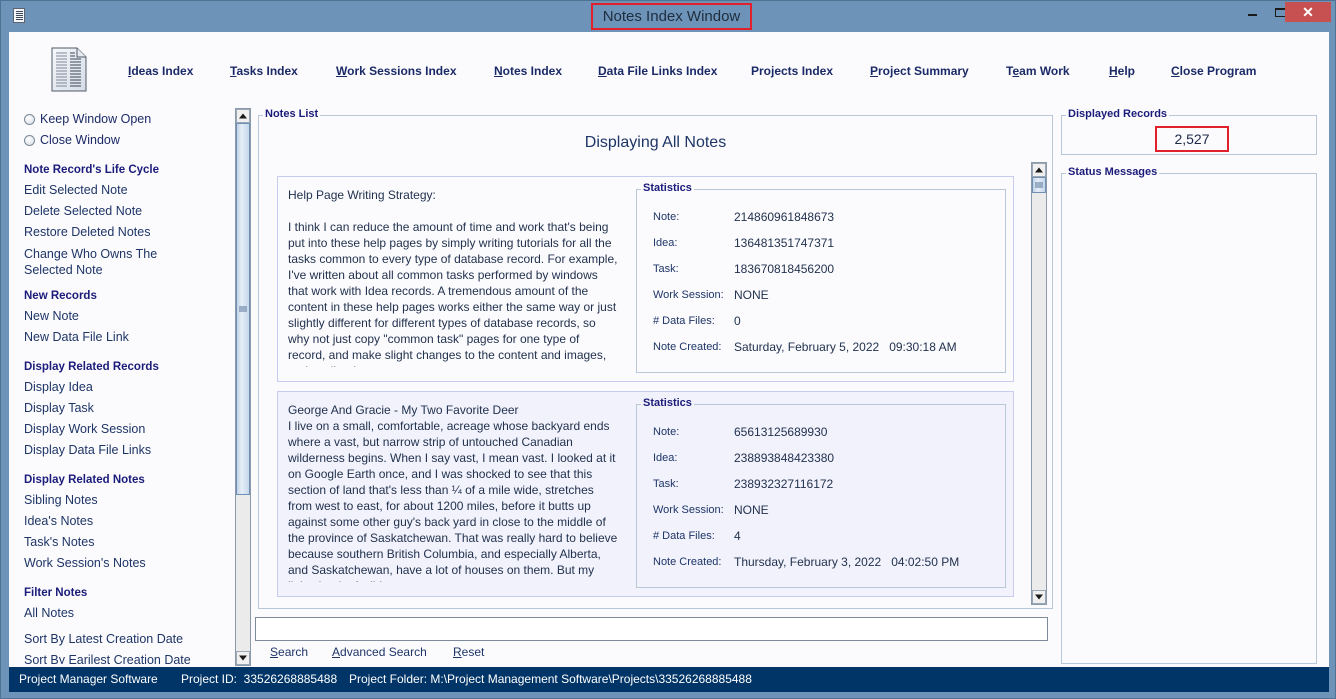 This screenshot has height=699, width=1336. Describe the element at coordinates (1252, 12) in the screenshot. I see `minimize-button` at that location.